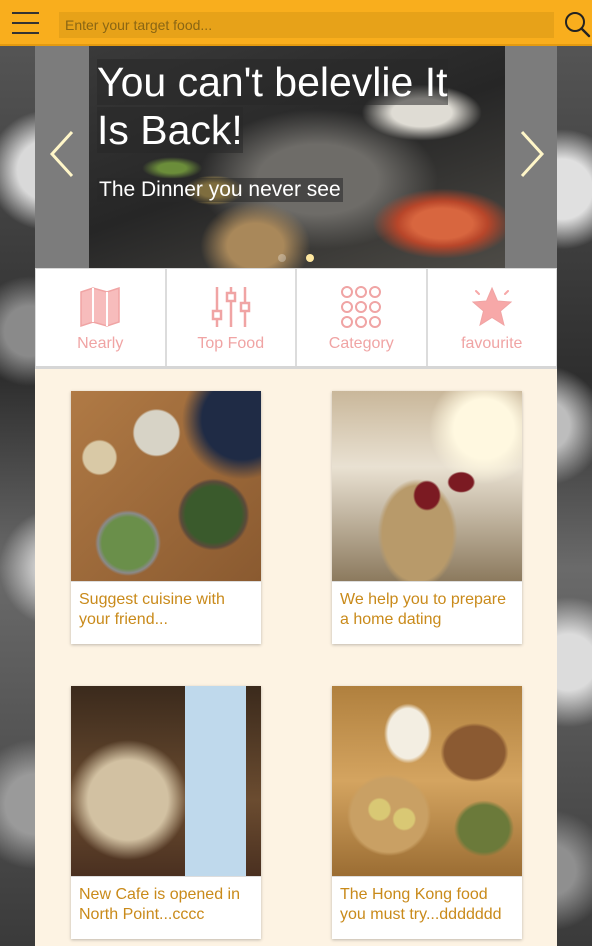 Image resolution: width=592 pixels, height=946 pixels. Describe the element at coordinates (62, 154) in the screenshot. I see `carousel-prev-icon` at that location.